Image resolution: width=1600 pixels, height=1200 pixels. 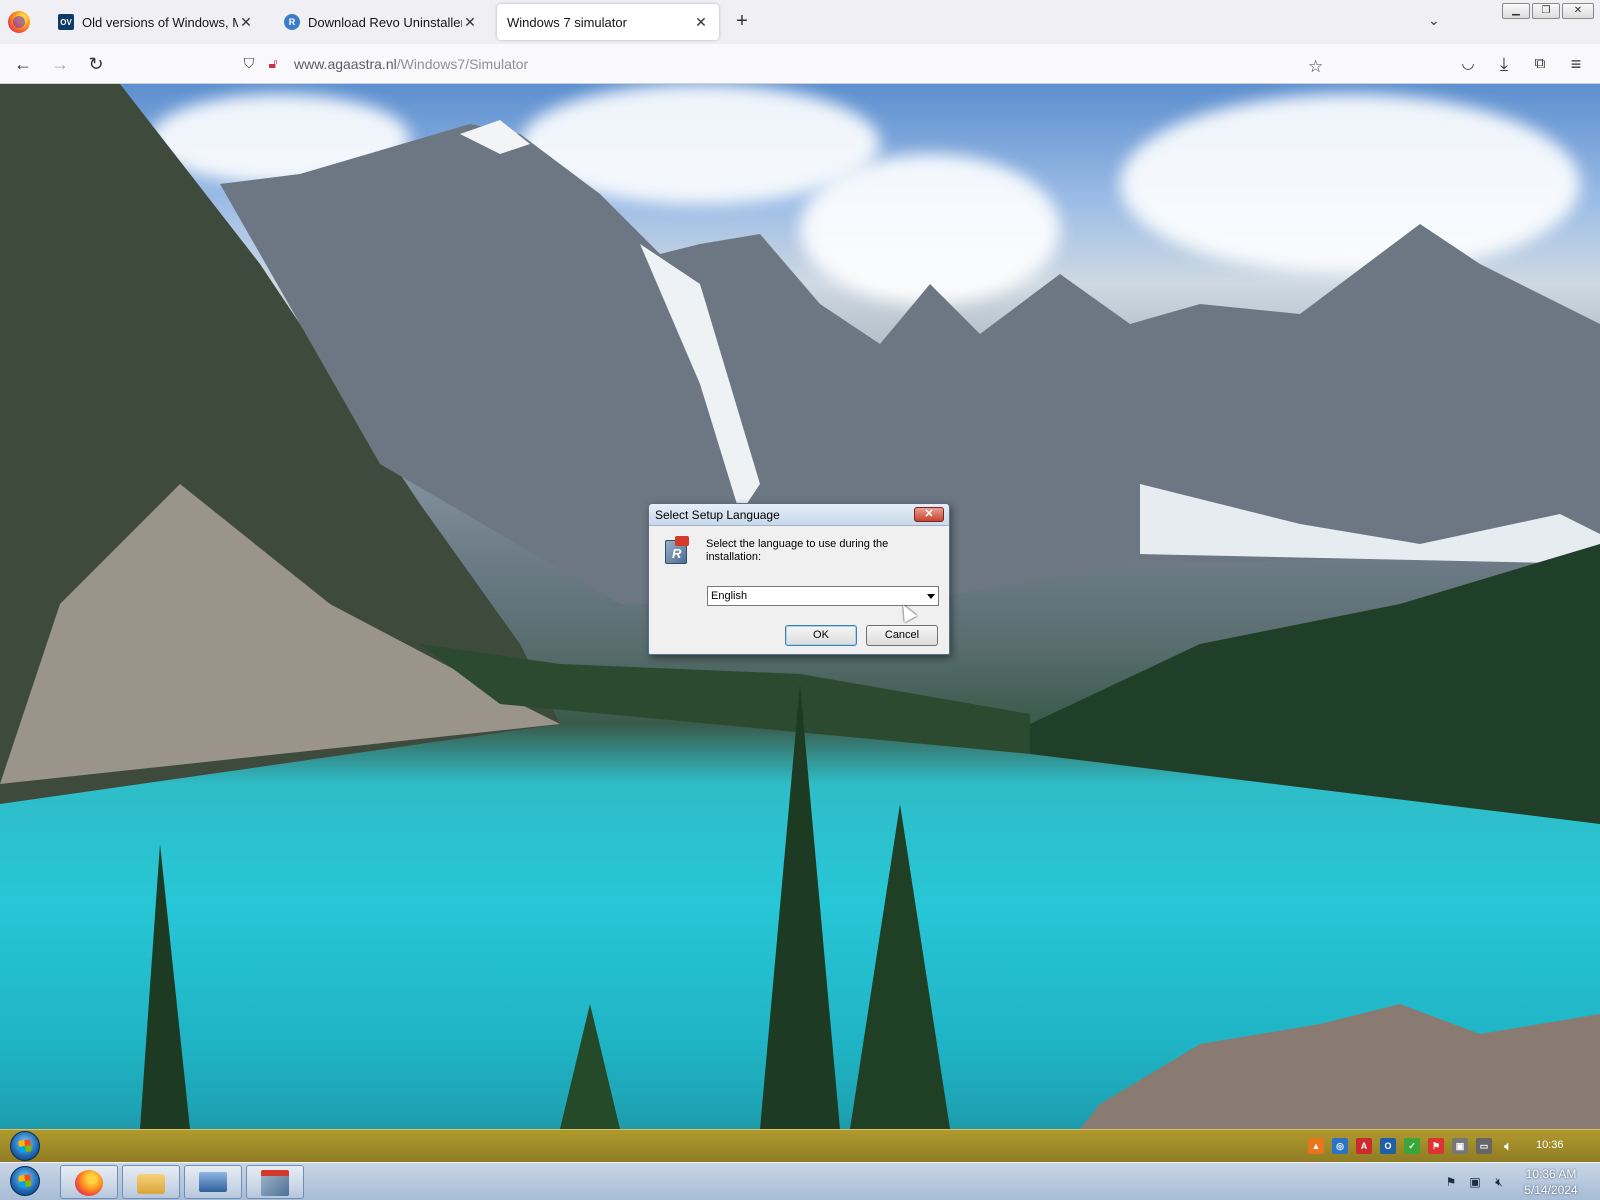 What do you see at coordinates (1516, 11) in the screenshot?
I see `minimize-window-icon: ▁` at bounding box center [1516, 11].